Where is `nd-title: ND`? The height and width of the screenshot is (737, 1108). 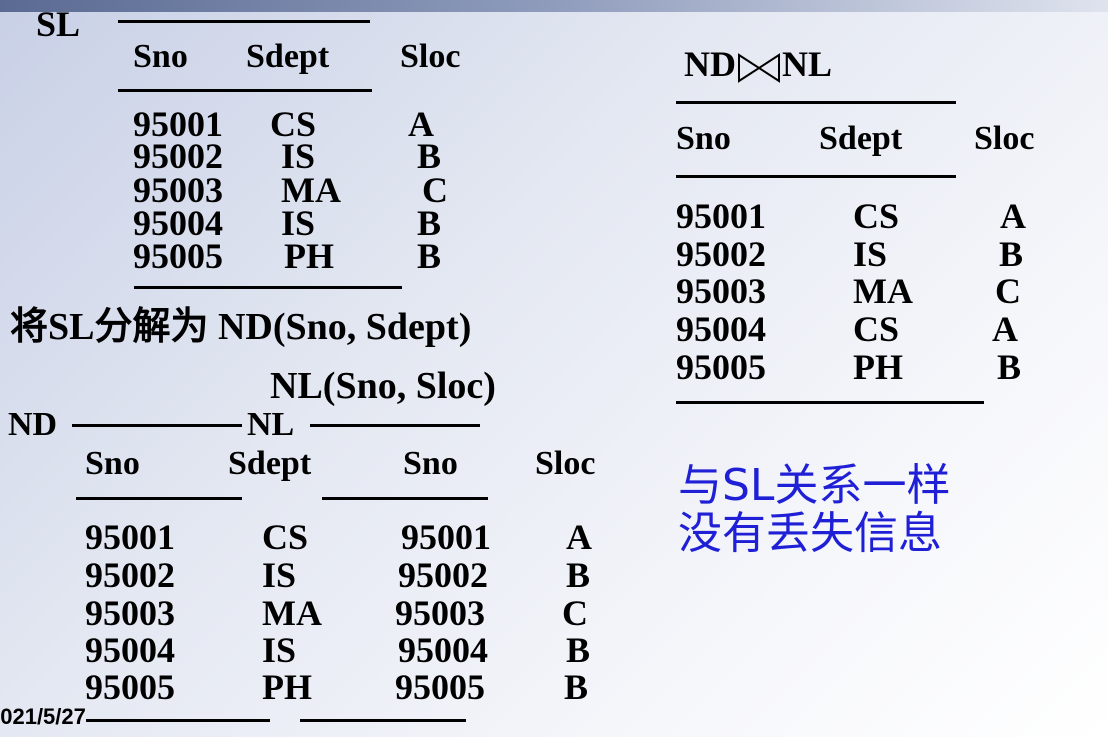
nd-title: ND is located at coordinates (33, 424).